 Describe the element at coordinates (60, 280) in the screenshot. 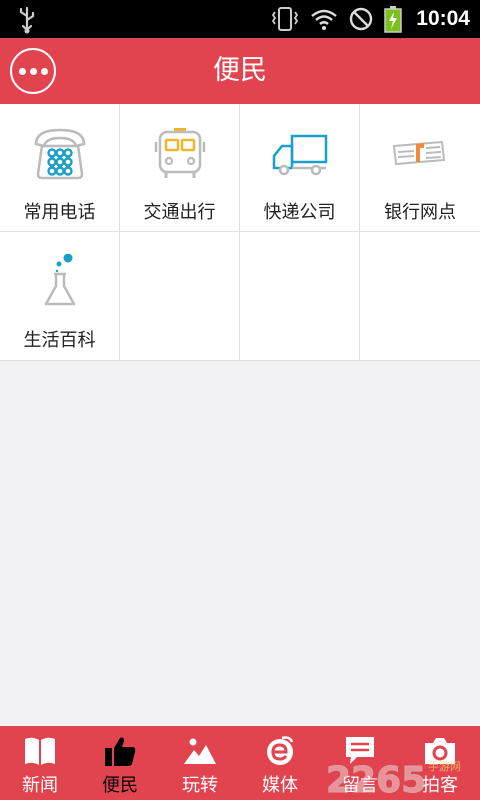

I see `flask-icon` at that location.